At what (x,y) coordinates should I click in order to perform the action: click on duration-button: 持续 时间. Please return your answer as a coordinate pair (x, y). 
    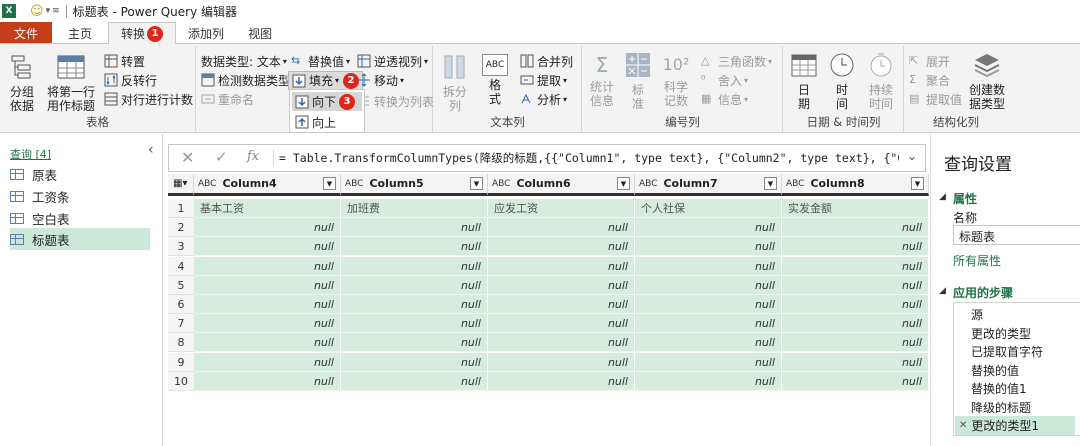
    Looking at the image, I should click on (881, 81).